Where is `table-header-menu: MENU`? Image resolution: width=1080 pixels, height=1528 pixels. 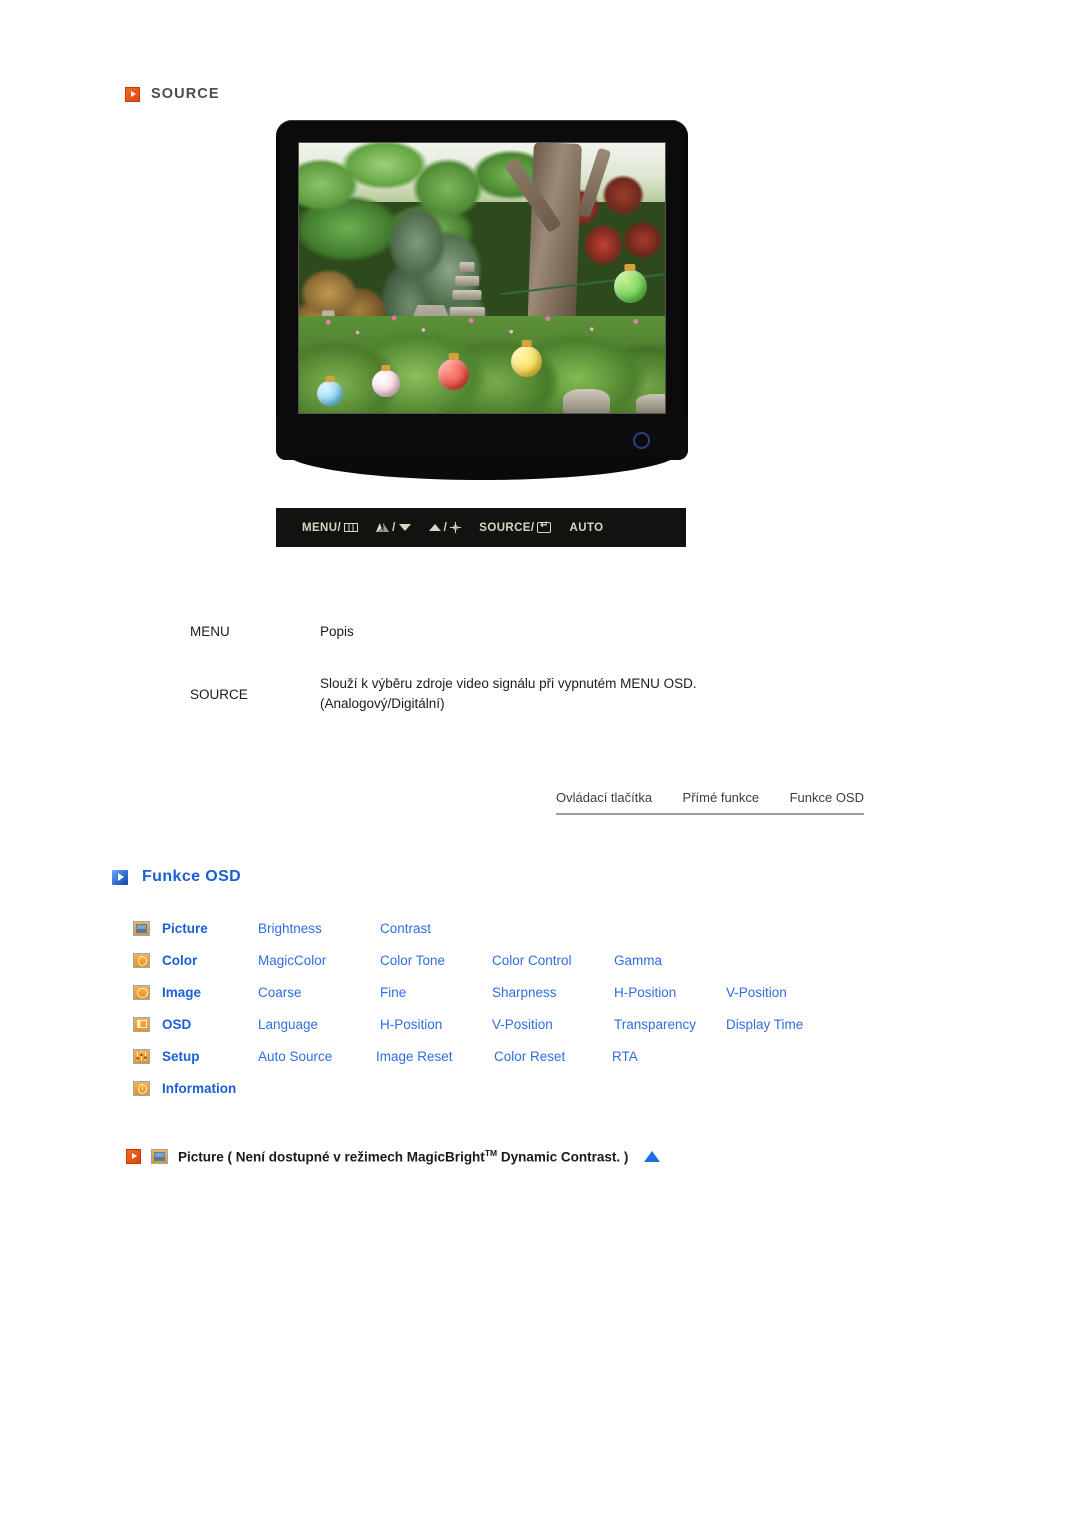
table-header-menu: MENU is located at coordinates (210, 631).